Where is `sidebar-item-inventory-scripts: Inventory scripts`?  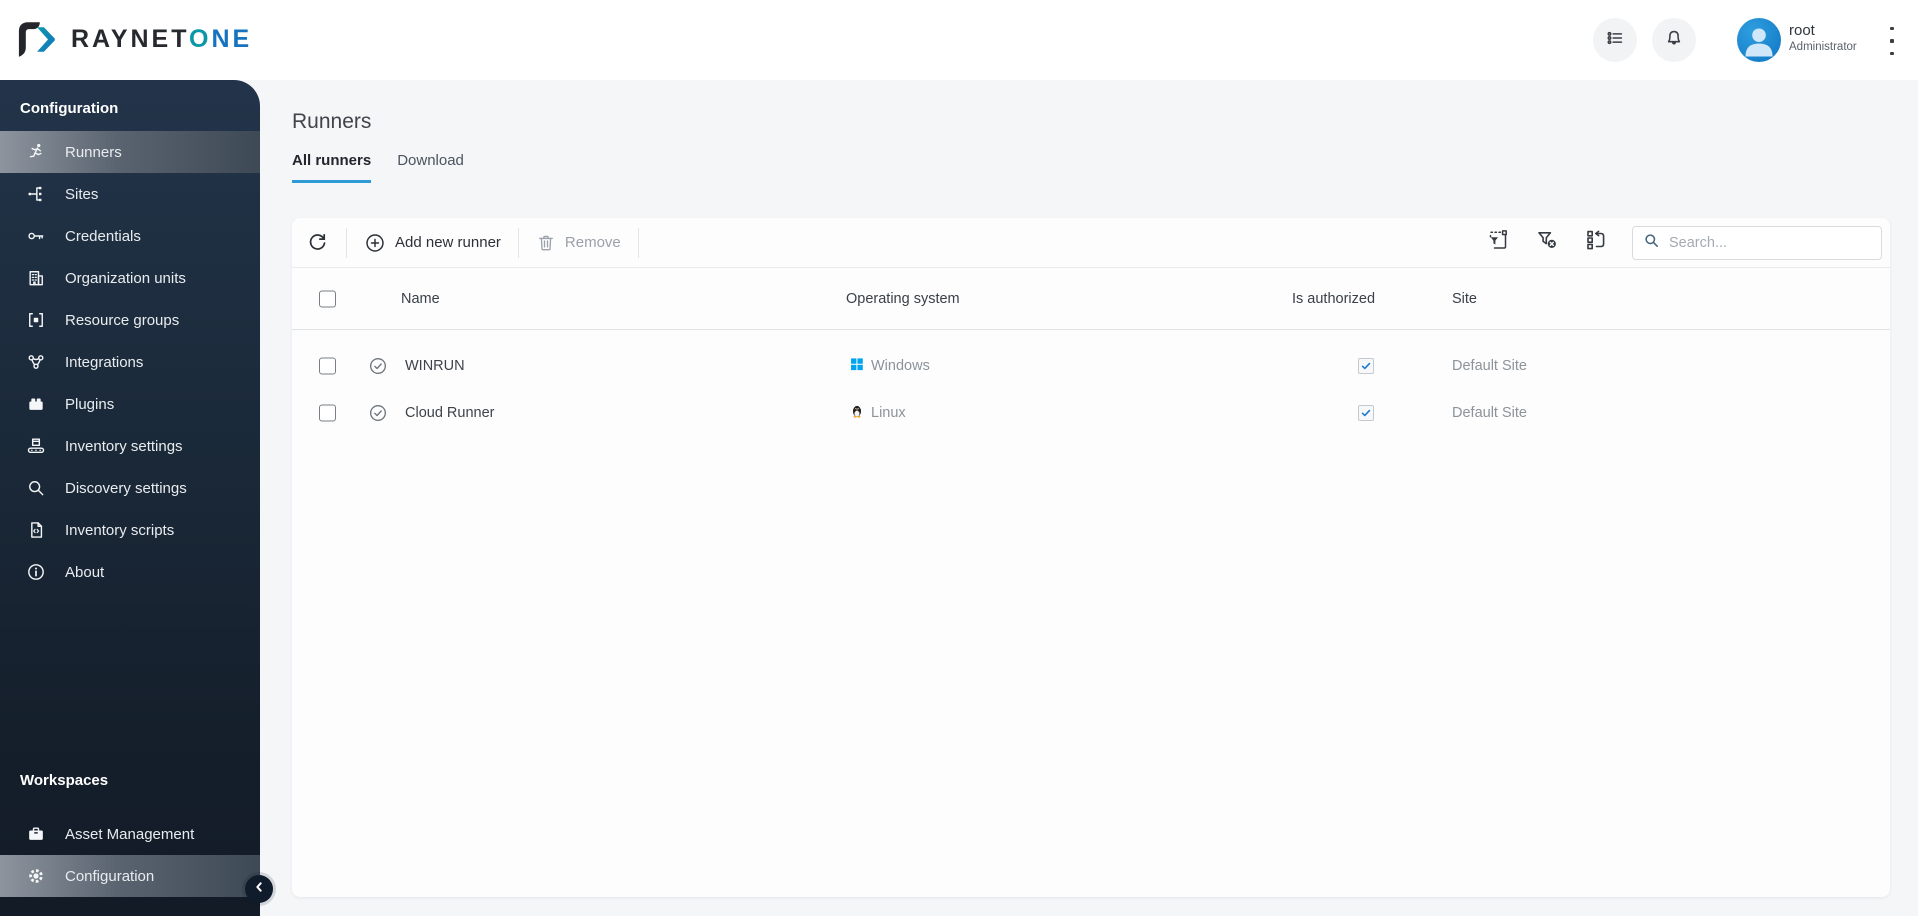
sidebar-item-inventory-scripts: Inventory scripts is located at coordinates (130, 530).